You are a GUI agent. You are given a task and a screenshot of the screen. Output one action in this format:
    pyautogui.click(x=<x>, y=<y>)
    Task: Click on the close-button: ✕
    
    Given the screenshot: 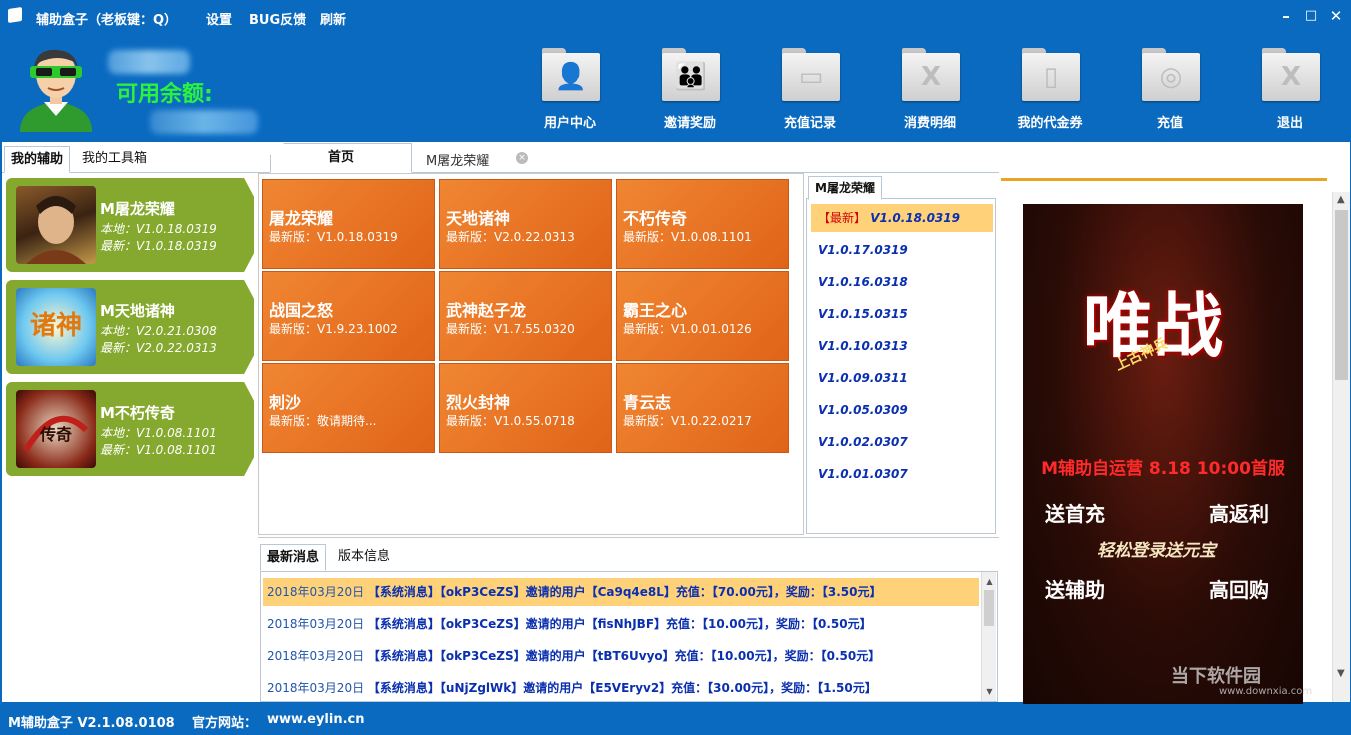 What is the action you would take?
    pyautogui.click(x=1336, y=16)
    